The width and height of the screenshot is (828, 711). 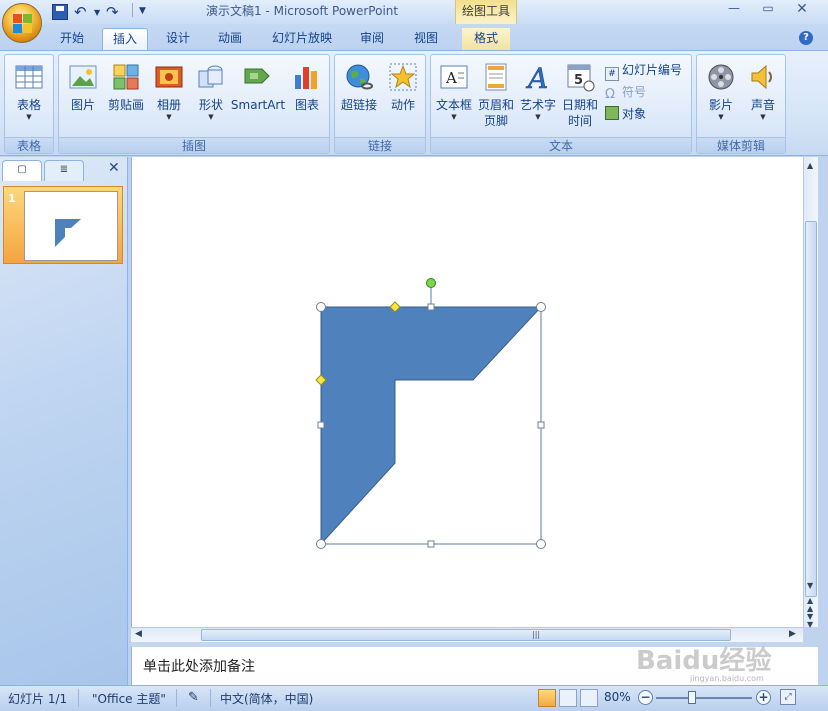 What do you see at coordinates (60, 12) in the screenshot?
I see `save-icon` at bounding box center [60, 12].